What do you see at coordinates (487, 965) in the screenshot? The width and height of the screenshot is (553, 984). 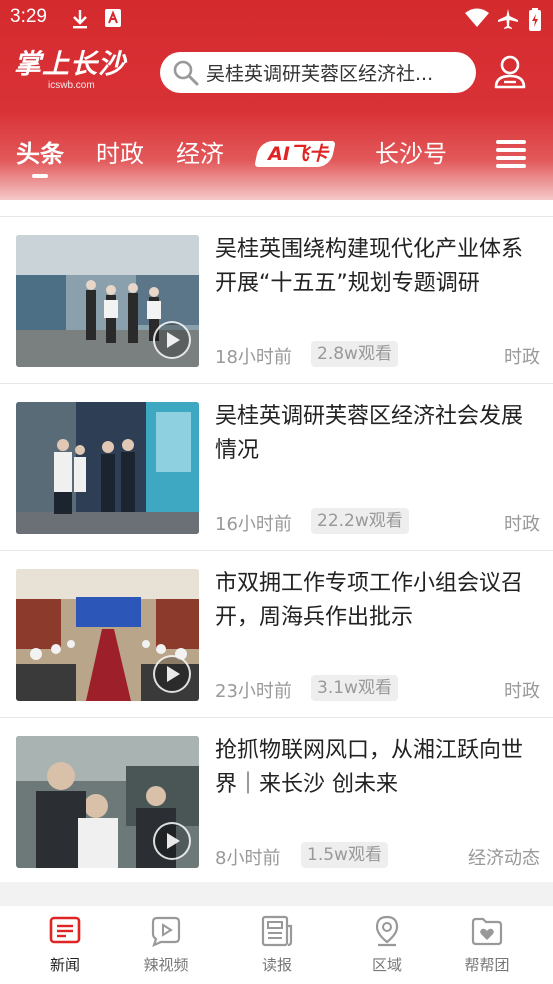 I see `nav-label: 帮帮团` at bounding box center [487, 965].